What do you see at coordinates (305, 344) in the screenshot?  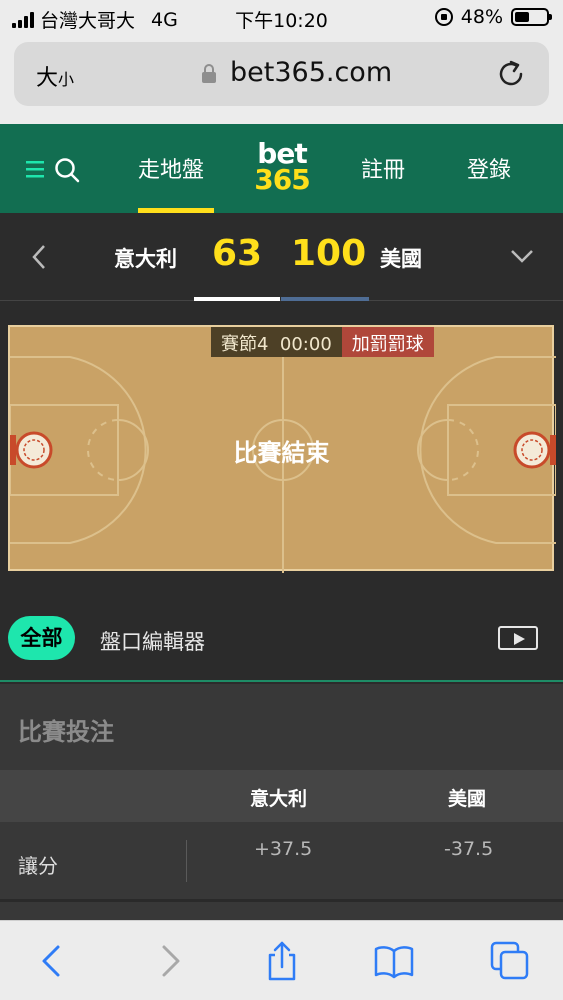 I see `game-clock: 00:00` at bounding box center [305, 344].